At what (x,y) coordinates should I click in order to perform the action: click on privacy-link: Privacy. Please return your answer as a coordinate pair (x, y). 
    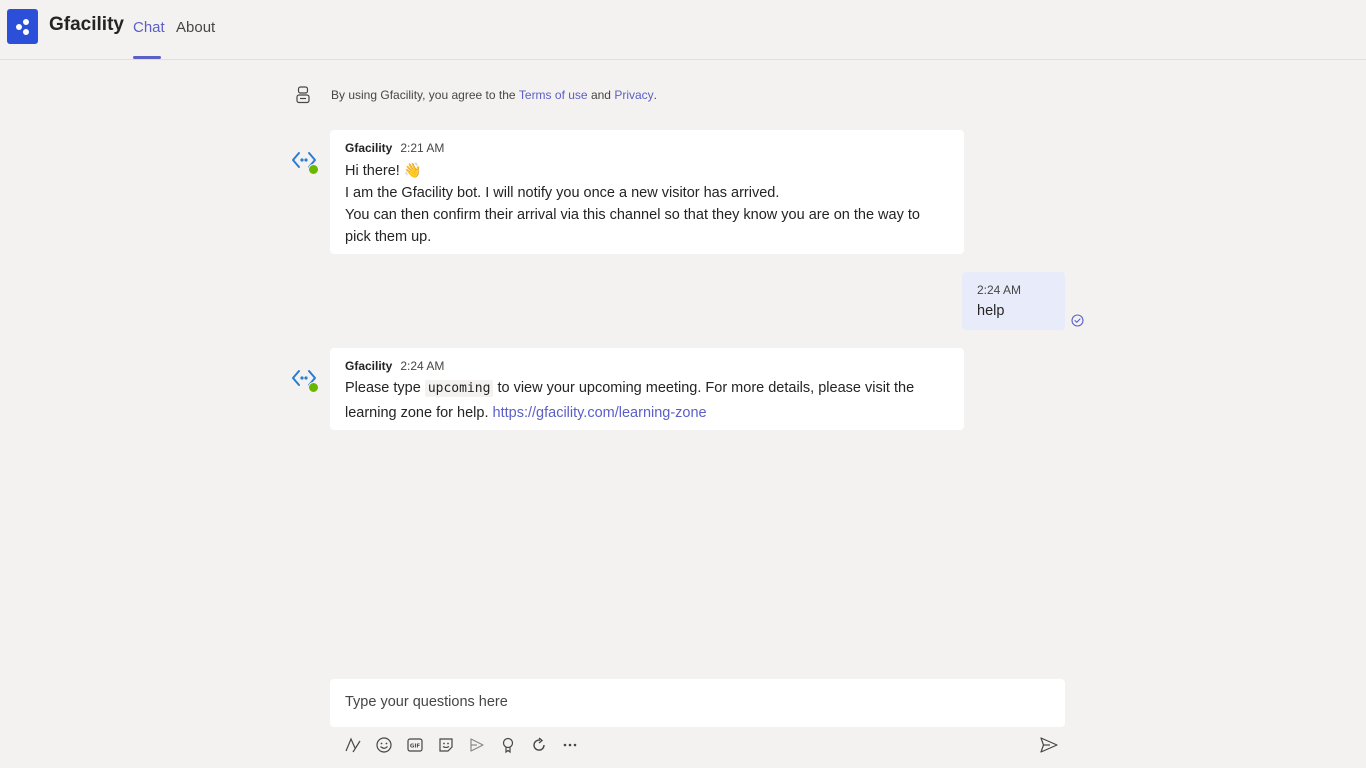
    Looking at the image, I should click on (633, 95).